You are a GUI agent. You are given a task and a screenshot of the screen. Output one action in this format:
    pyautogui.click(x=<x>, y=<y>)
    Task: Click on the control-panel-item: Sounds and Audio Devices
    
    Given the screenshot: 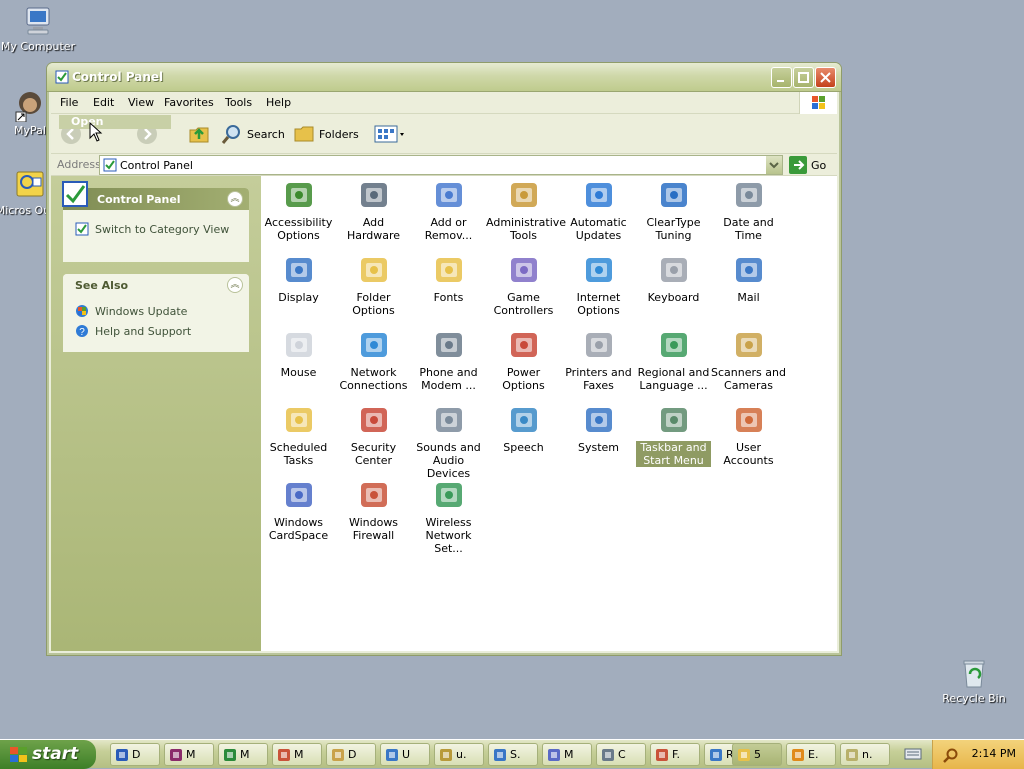 What is the action you would take?
    pyautogui.click(x=448, y=441)
    